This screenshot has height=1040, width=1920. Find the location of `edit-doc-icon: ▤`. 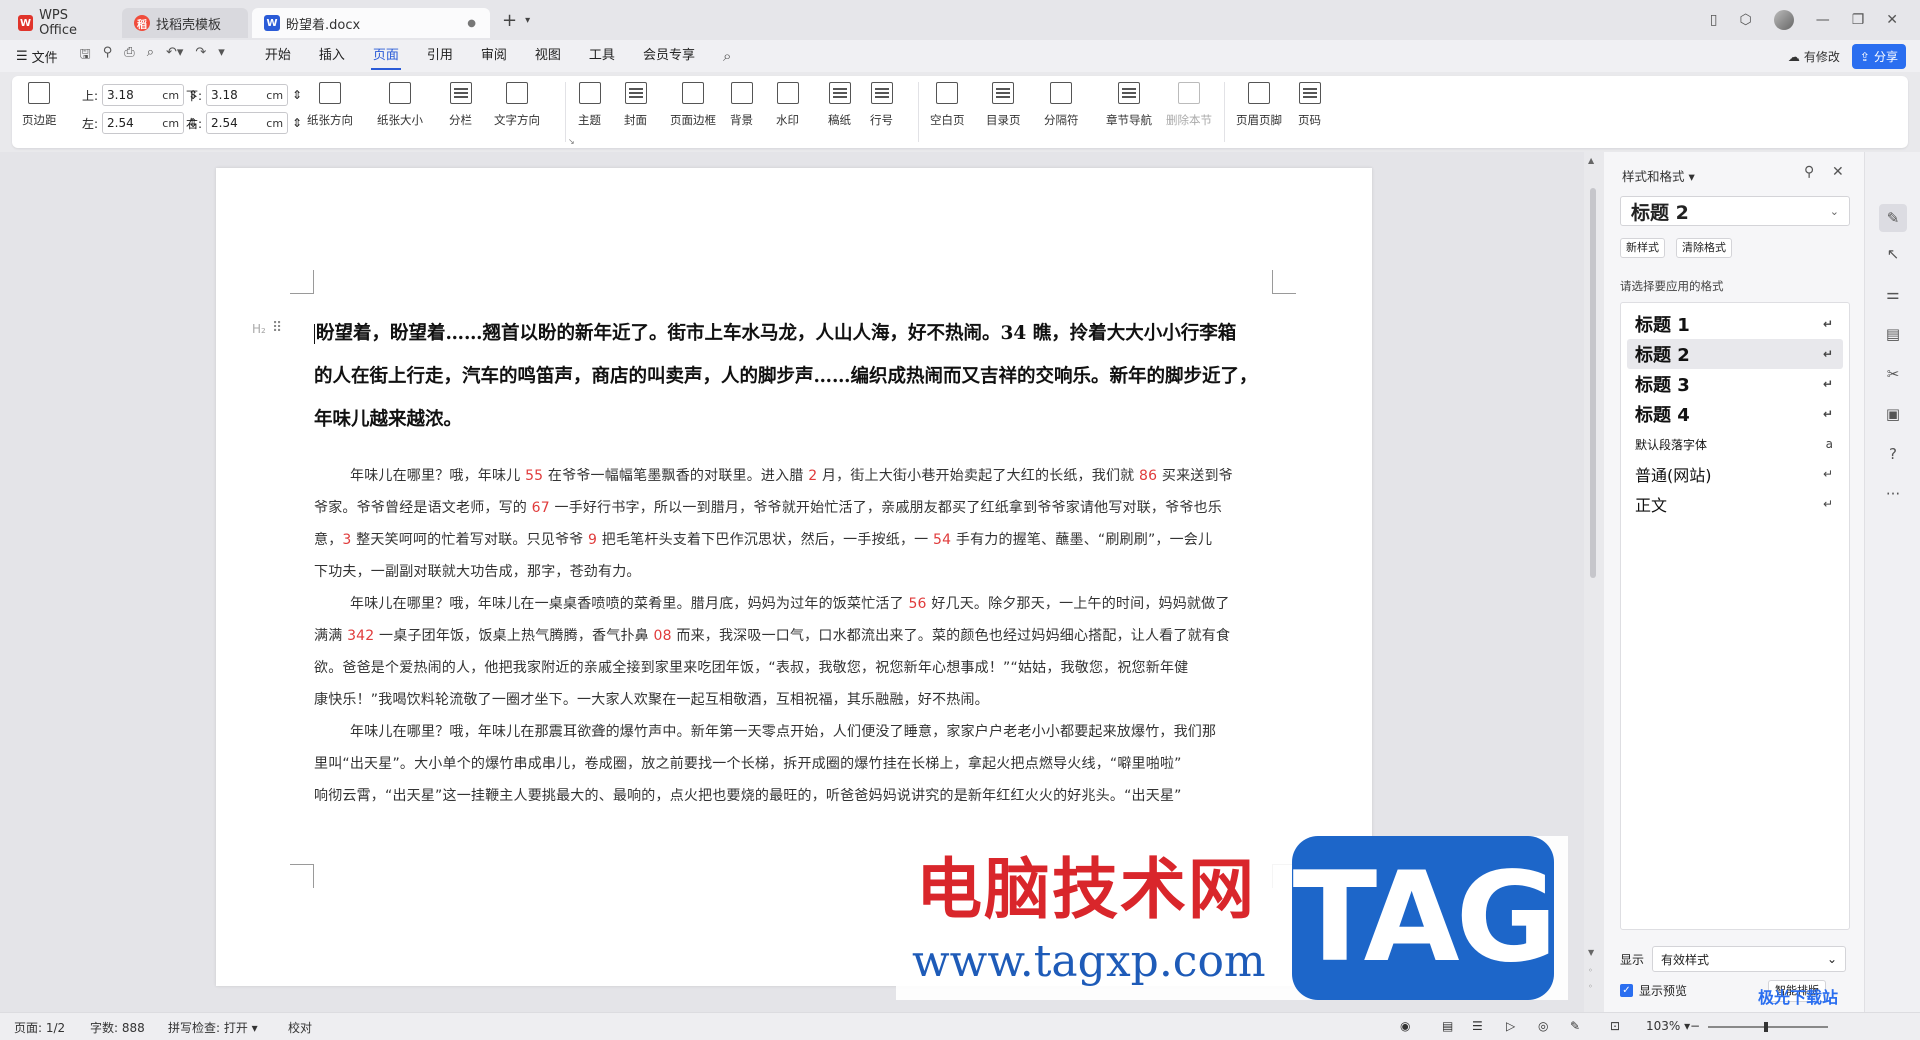

edit-doc-icon: ▤ is located at coordinates (1893, 334).